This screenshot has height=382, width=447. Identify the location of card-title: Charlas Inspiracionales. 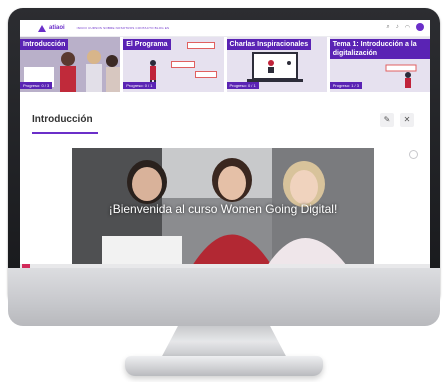
(269, 44).